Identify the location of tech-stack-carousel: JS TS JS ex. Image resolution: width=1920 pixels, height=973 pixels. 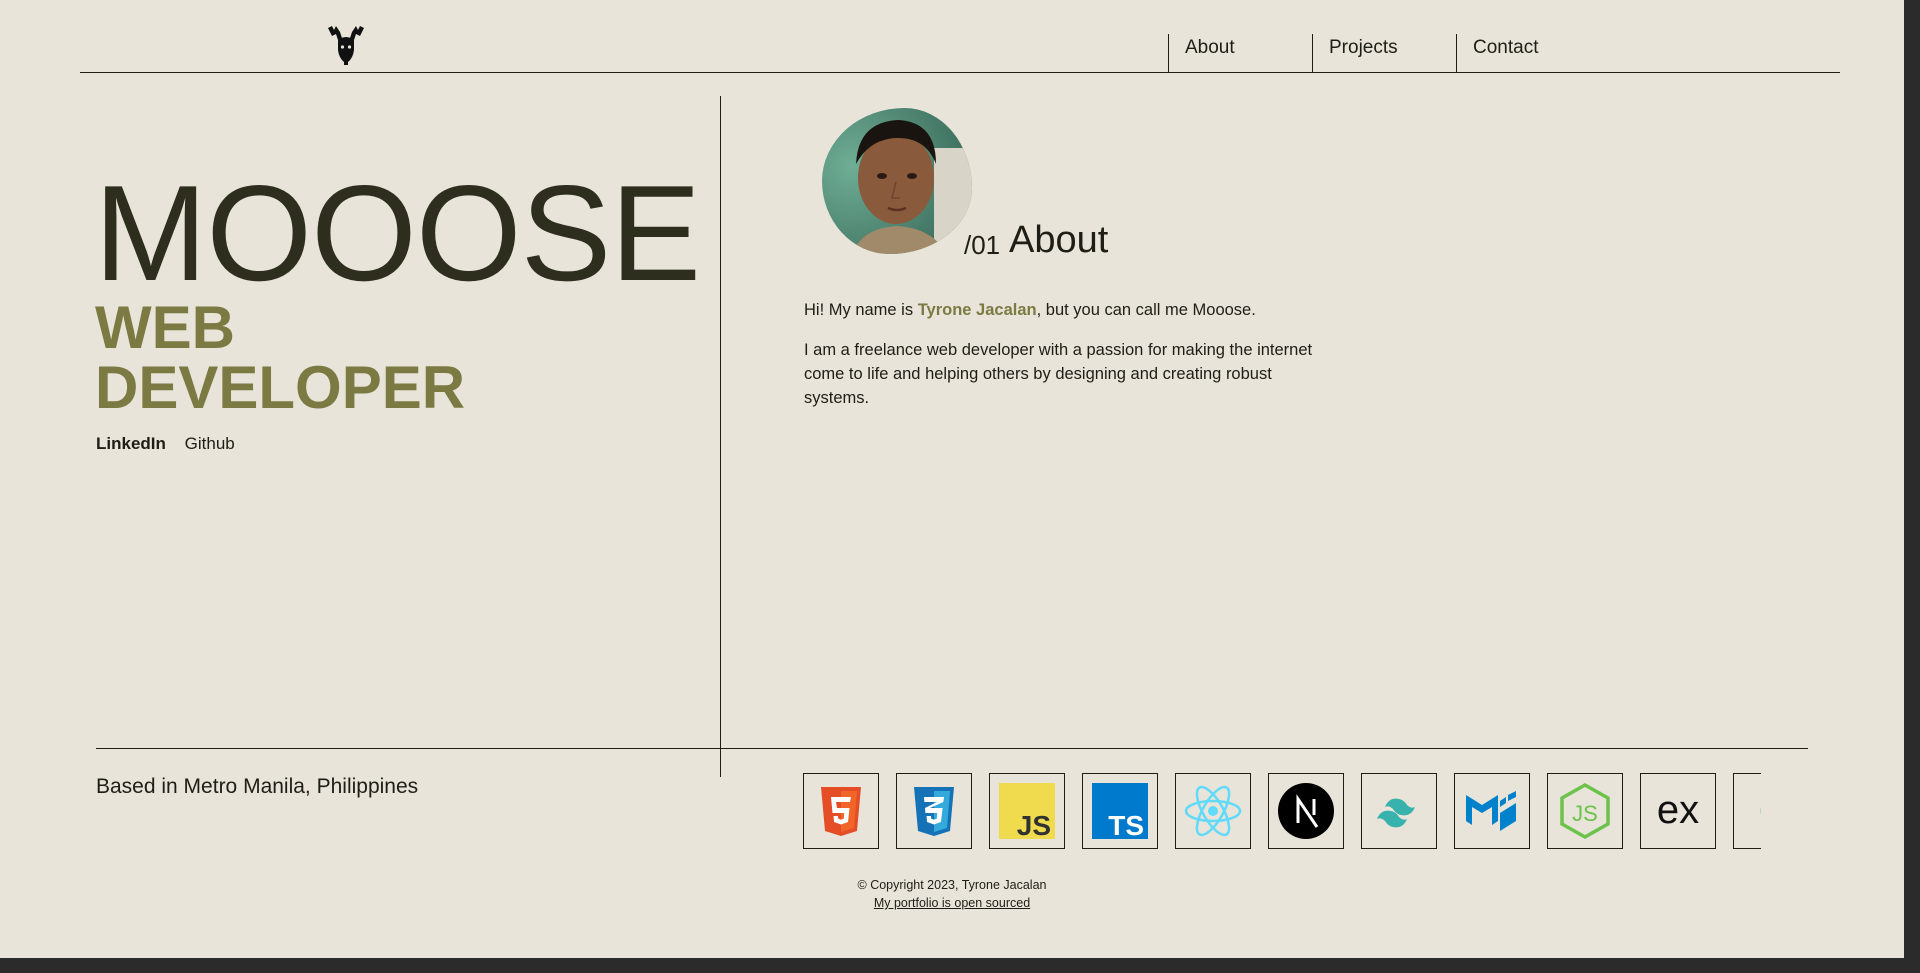
(1282, 812).